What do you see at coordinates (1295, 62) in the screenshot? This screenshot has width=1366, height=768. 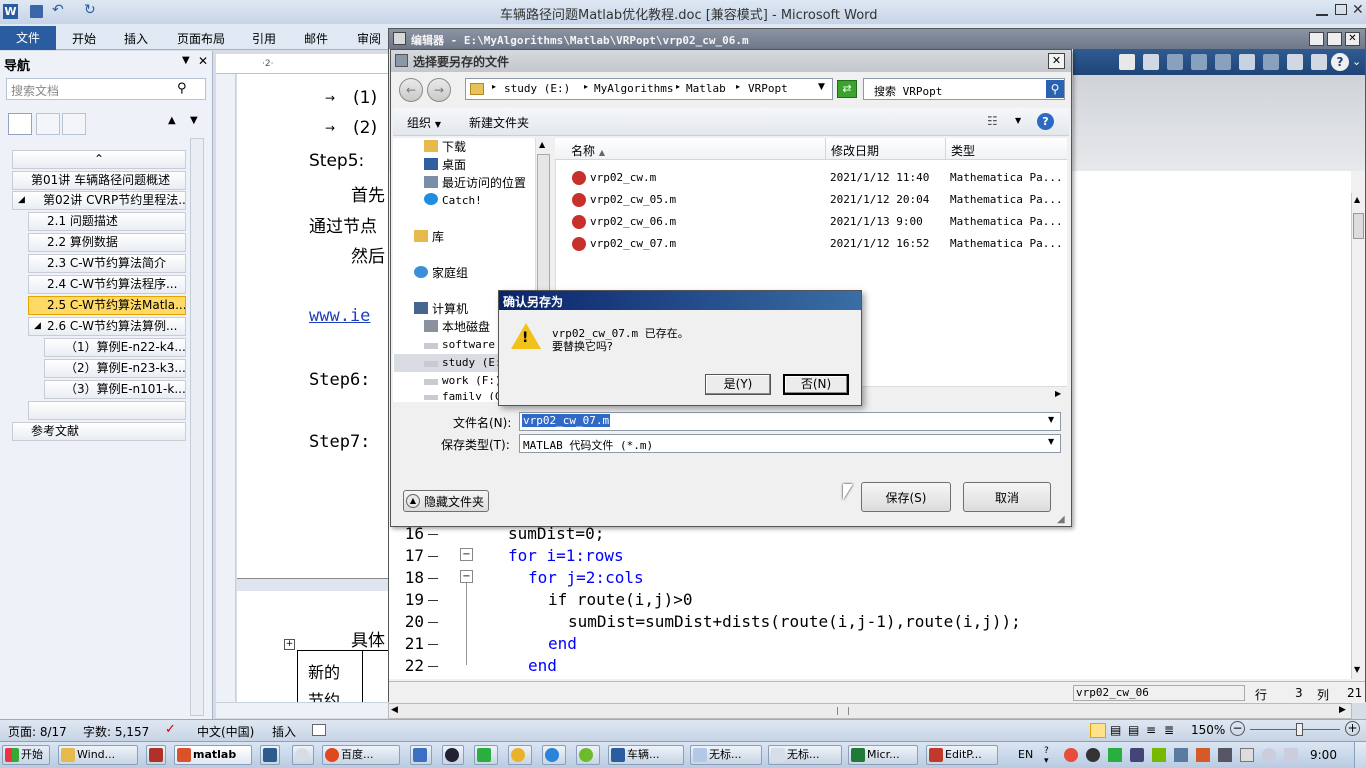 I see `toolbar-switch-icon` at bounding box center [1295, 62].